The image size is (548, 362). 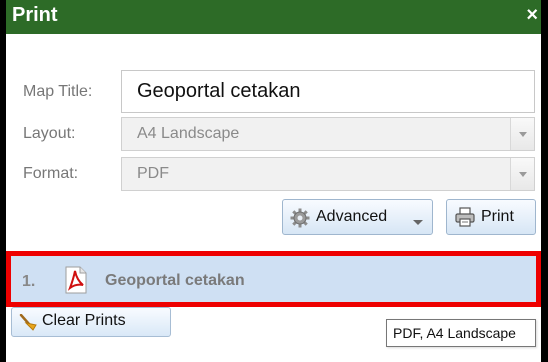 I want to click on advanced-button: Advanced, so click(x=357, y=217).